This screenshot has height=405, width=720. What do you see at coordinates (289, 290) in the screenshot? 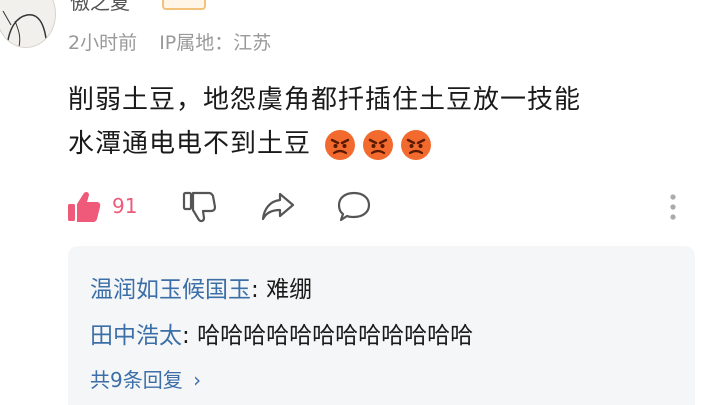
I see `reply-text: 难绷` at bounding box center [289, 290].